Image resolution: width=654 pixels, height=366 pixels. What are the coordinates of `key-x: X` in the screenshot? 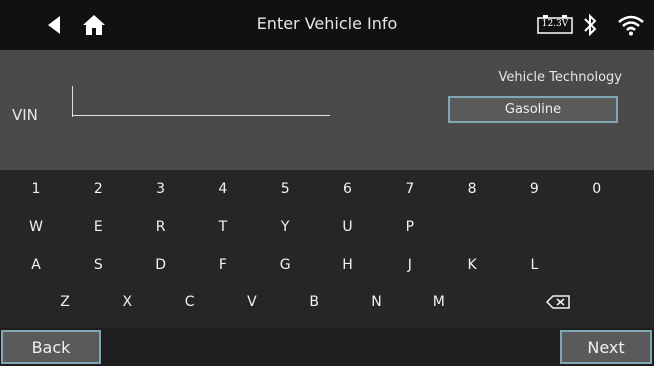 It's located at (127, 302).